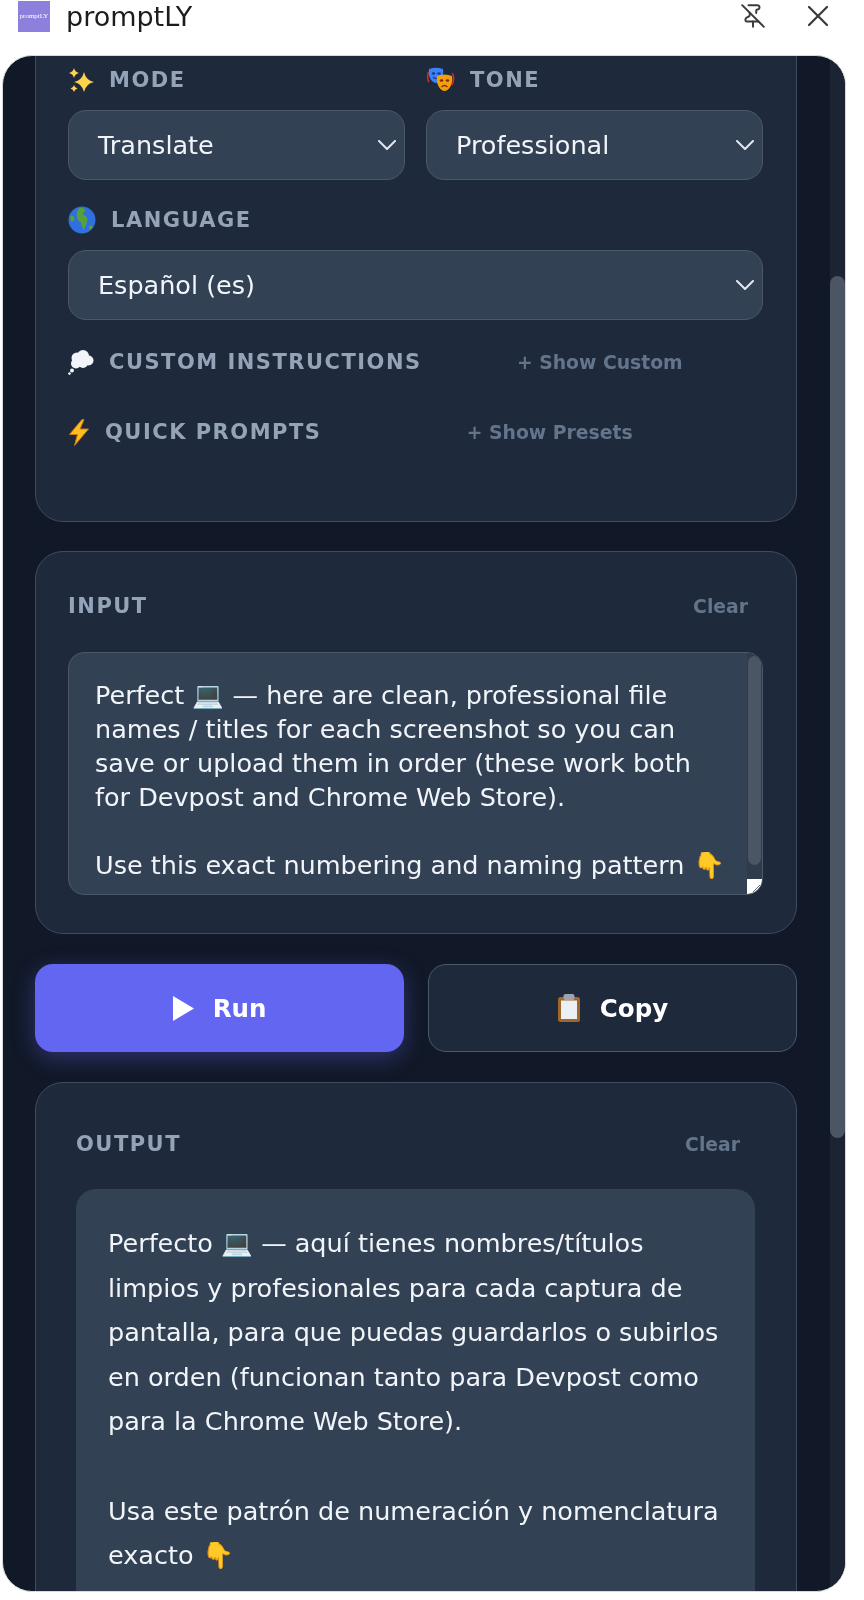 The height and width of the screenshot is (1600, 864). What do you see at coordinates (81, 80) in the screenshot?
I see `sparkle-icon` at bounding box center [81, 80].